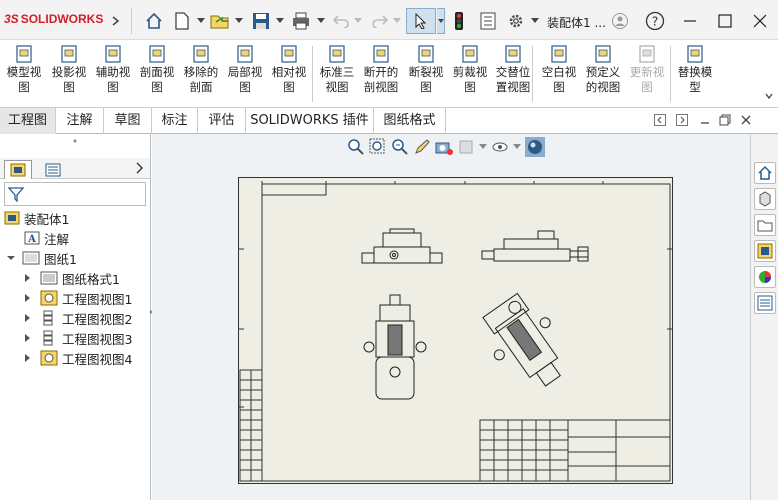 The width and height of the screenshot is (778, 500). Describe the element at coordinates (483, 147) in the screenshot. I see `display-style-dropdown-icon` at that location.